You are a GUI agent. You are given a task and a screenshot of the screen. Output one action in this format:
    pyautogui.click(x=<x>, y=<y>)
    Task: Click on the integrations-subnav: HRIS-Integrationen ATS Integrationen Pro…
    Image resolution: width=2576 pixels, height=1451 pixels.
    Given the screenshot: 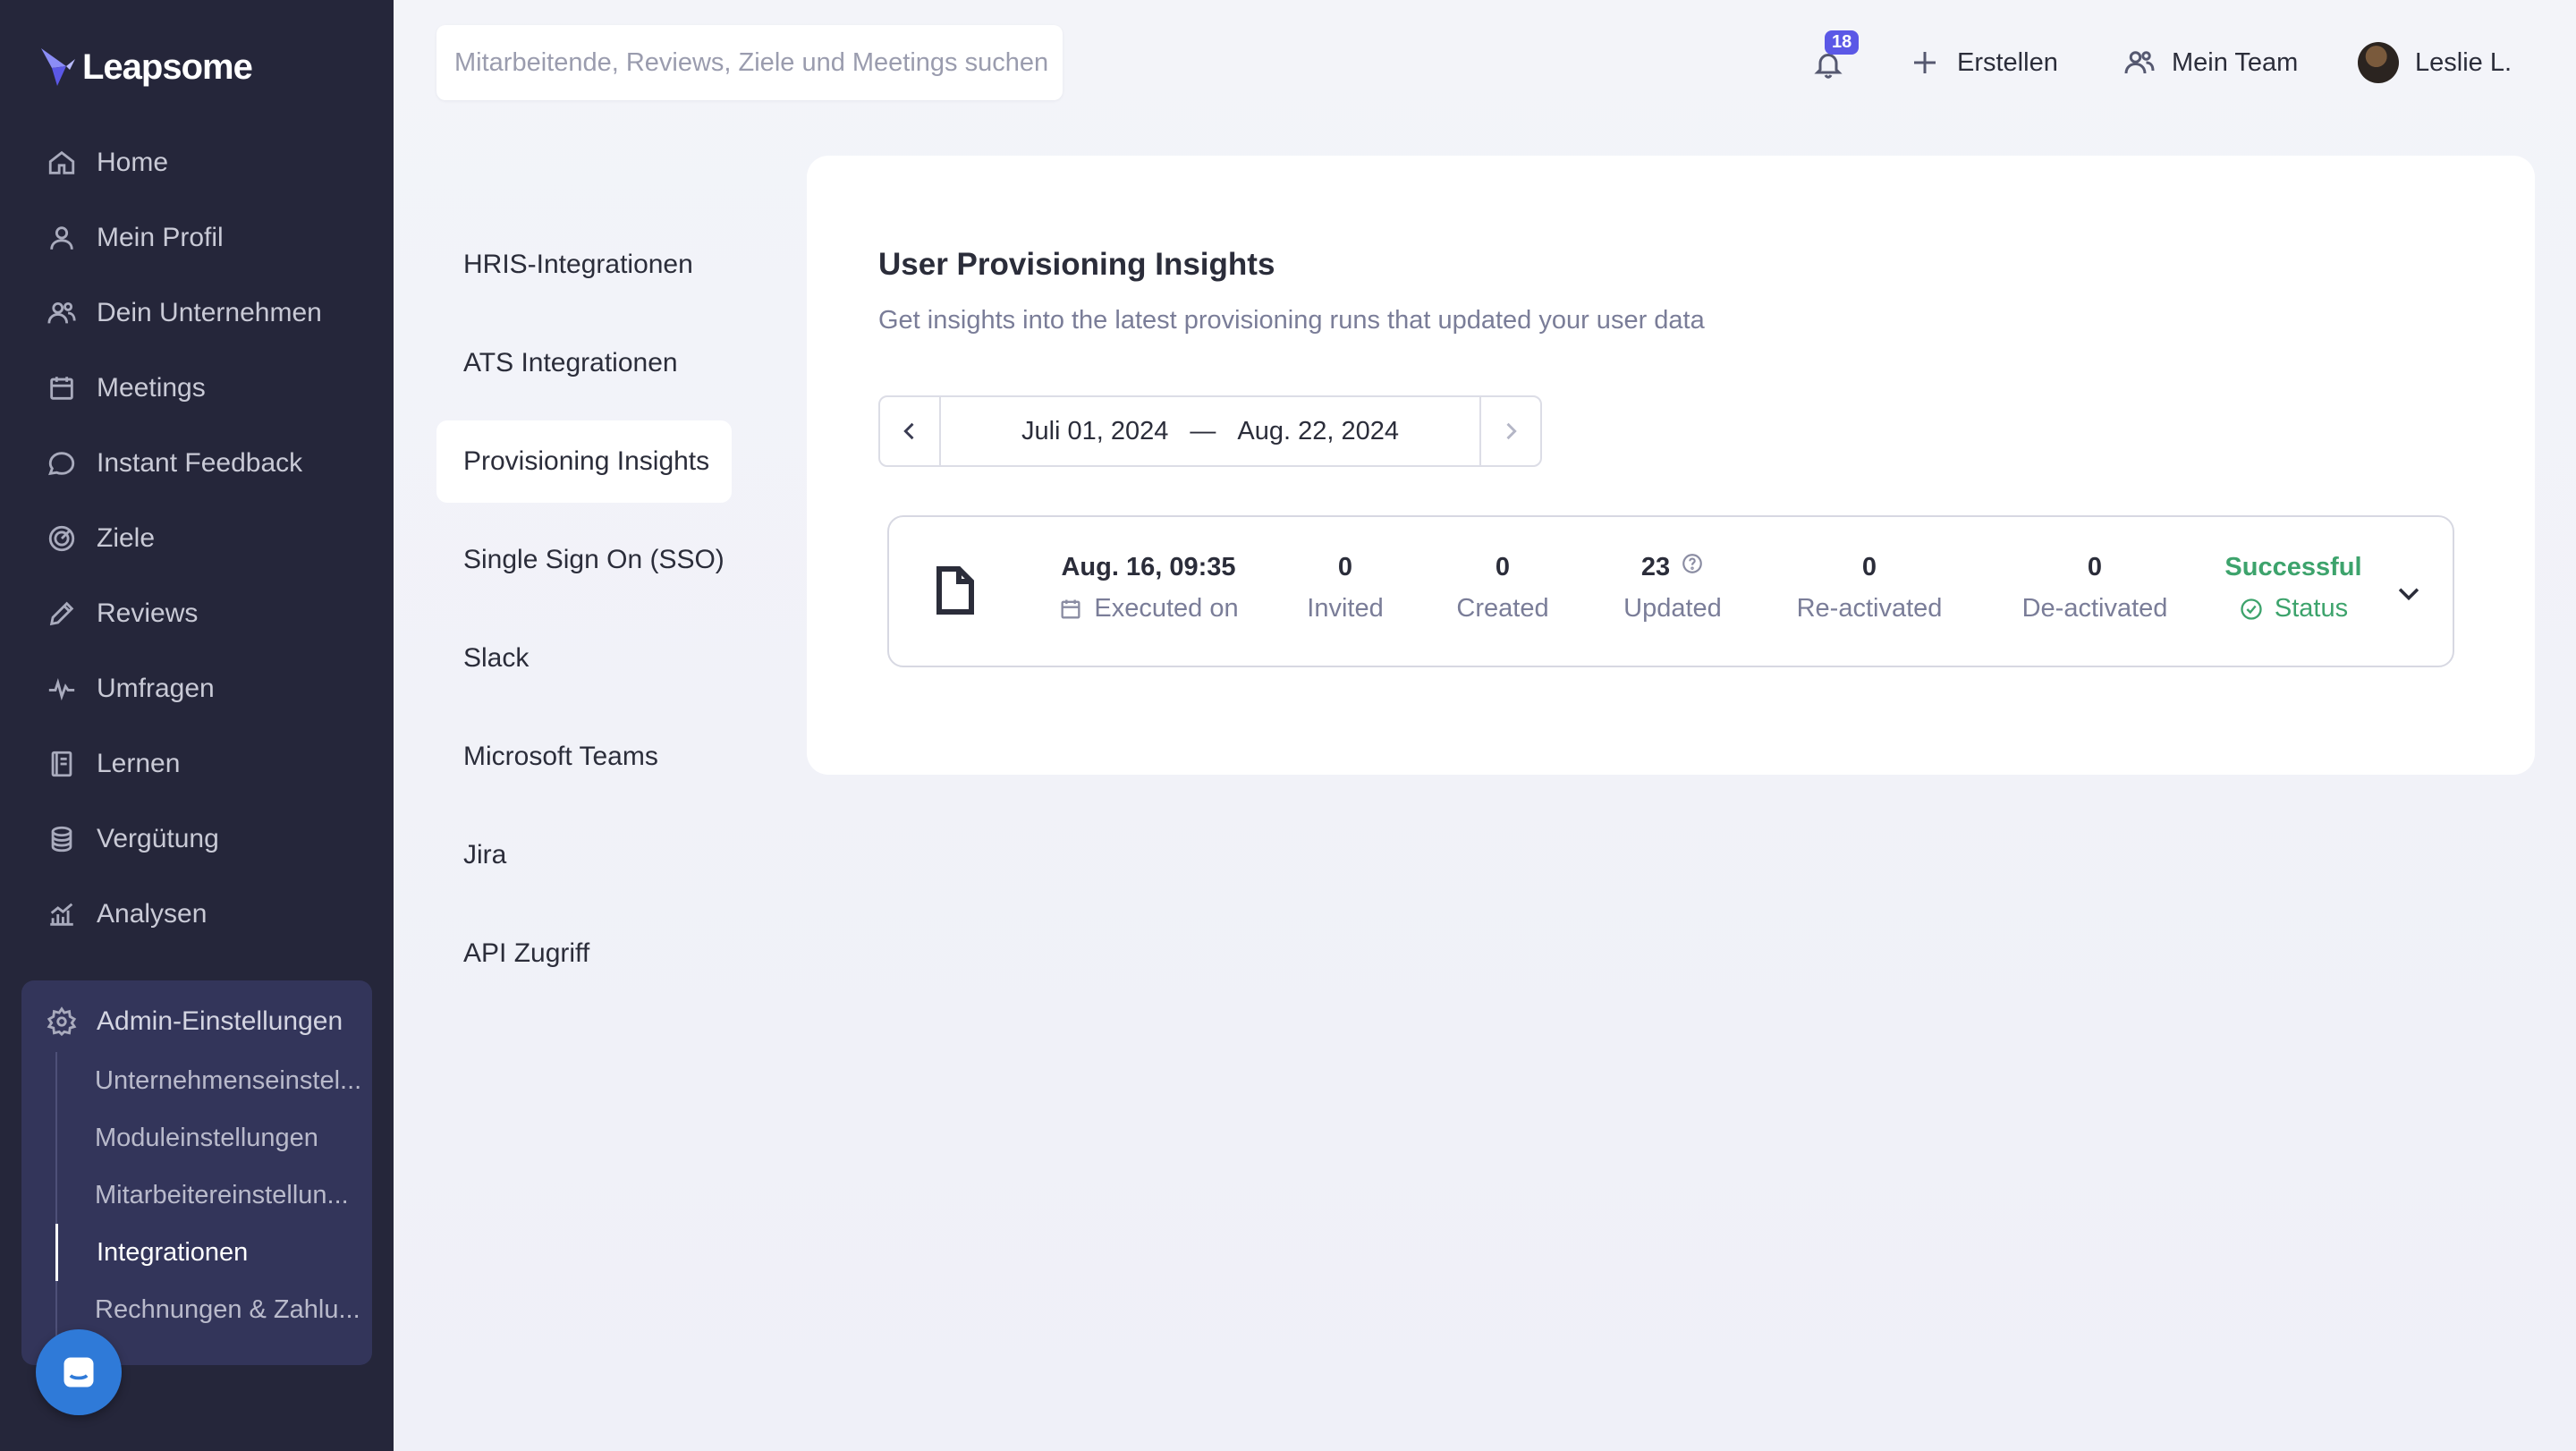 What is the action you would take?
    pyautogui.click(x=584, y=617)
    